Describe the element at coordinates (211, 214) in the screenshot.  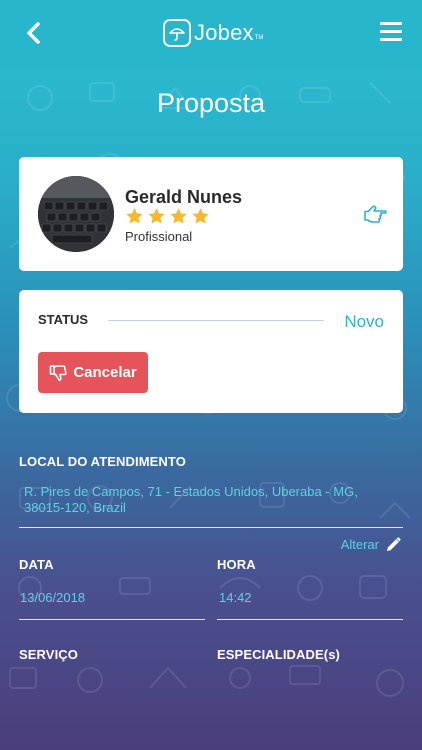
I see `professional-card: Gerald Nunes Profissional` at that location.